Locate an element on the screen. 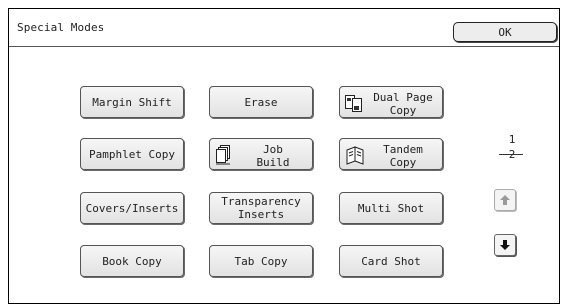 The height and width of the screenshot is (308, 565). tab-copy-label: Tab Copy is located at coordinates (261, 261).